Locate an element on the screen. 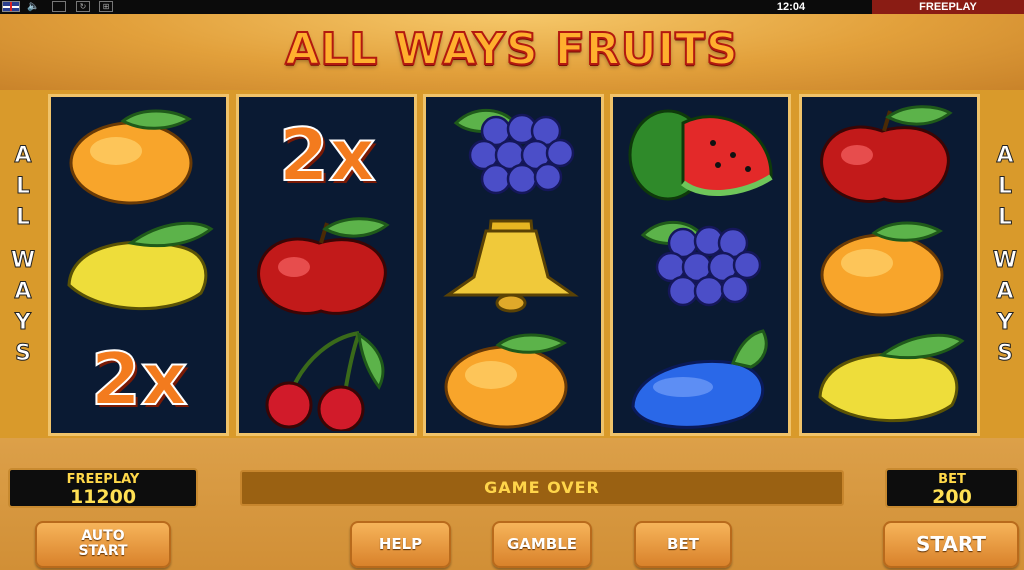 This screenshot has width=1024, height=570. credit-label: FREEPLAY is located at coordinates (103, 479).